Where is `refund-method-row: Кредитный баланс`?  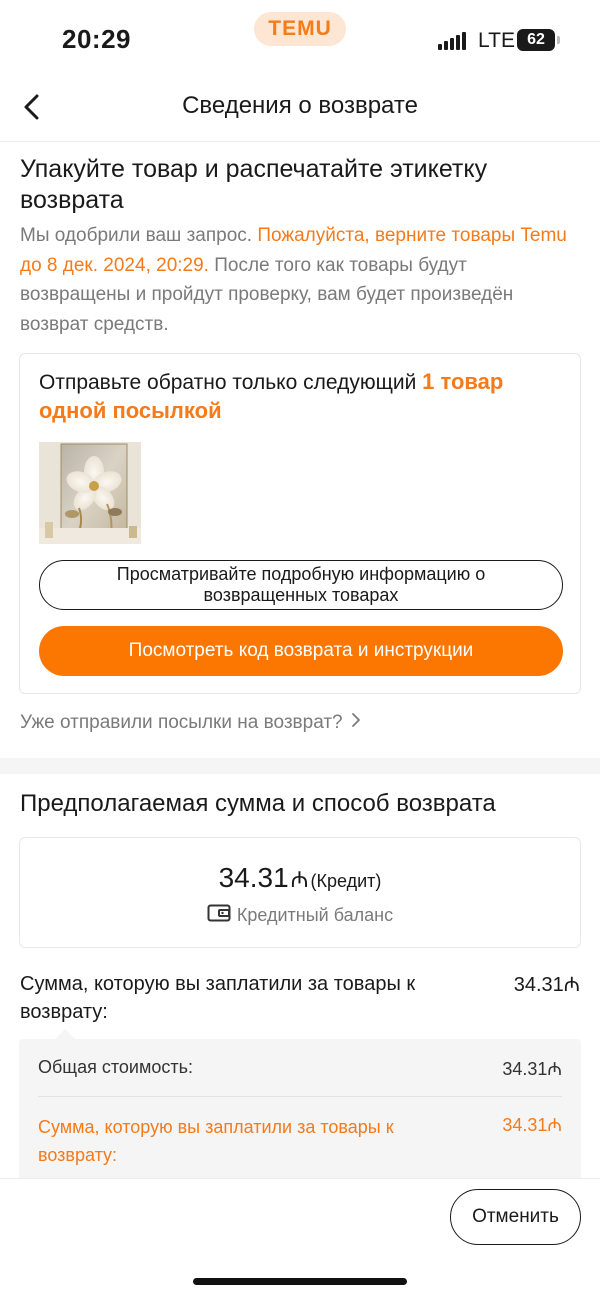
refund-method-row: Кредитный баланс is located at coordinates (300, 915).